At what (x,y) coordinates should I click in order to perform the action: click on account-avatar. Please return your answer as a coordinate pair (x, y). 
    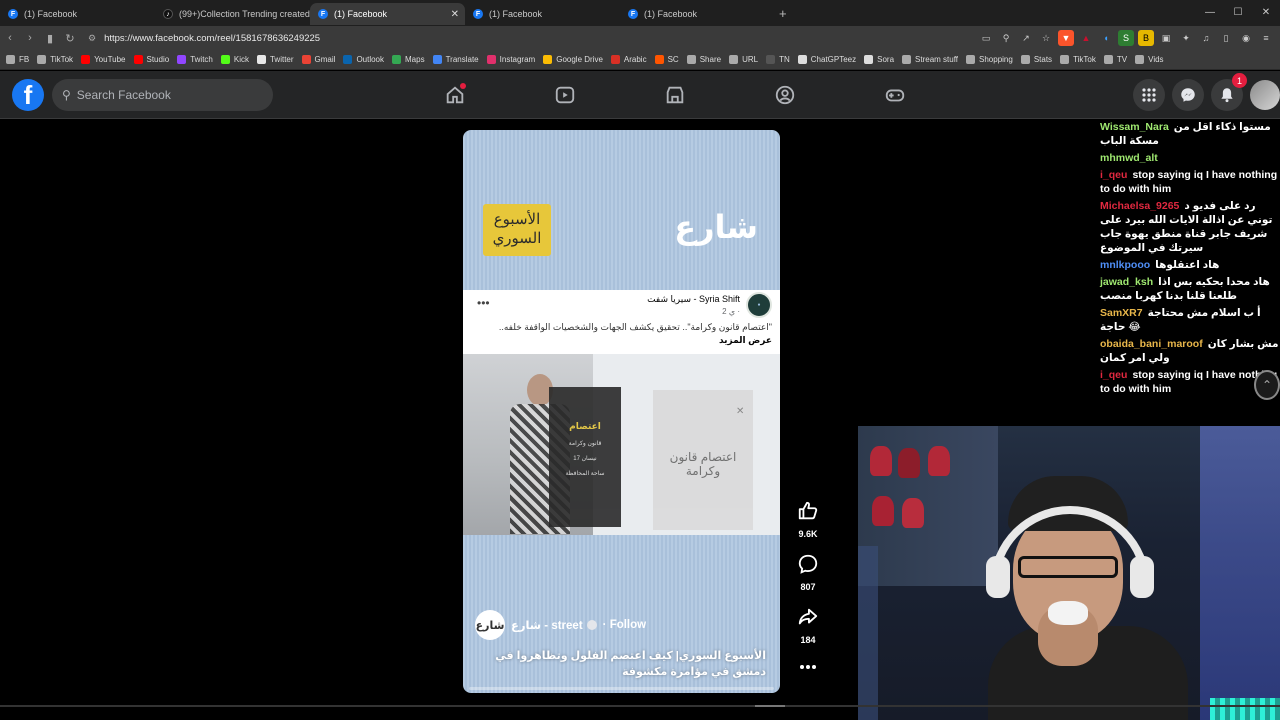
    Looking at the image, I should click on (1265, 95).